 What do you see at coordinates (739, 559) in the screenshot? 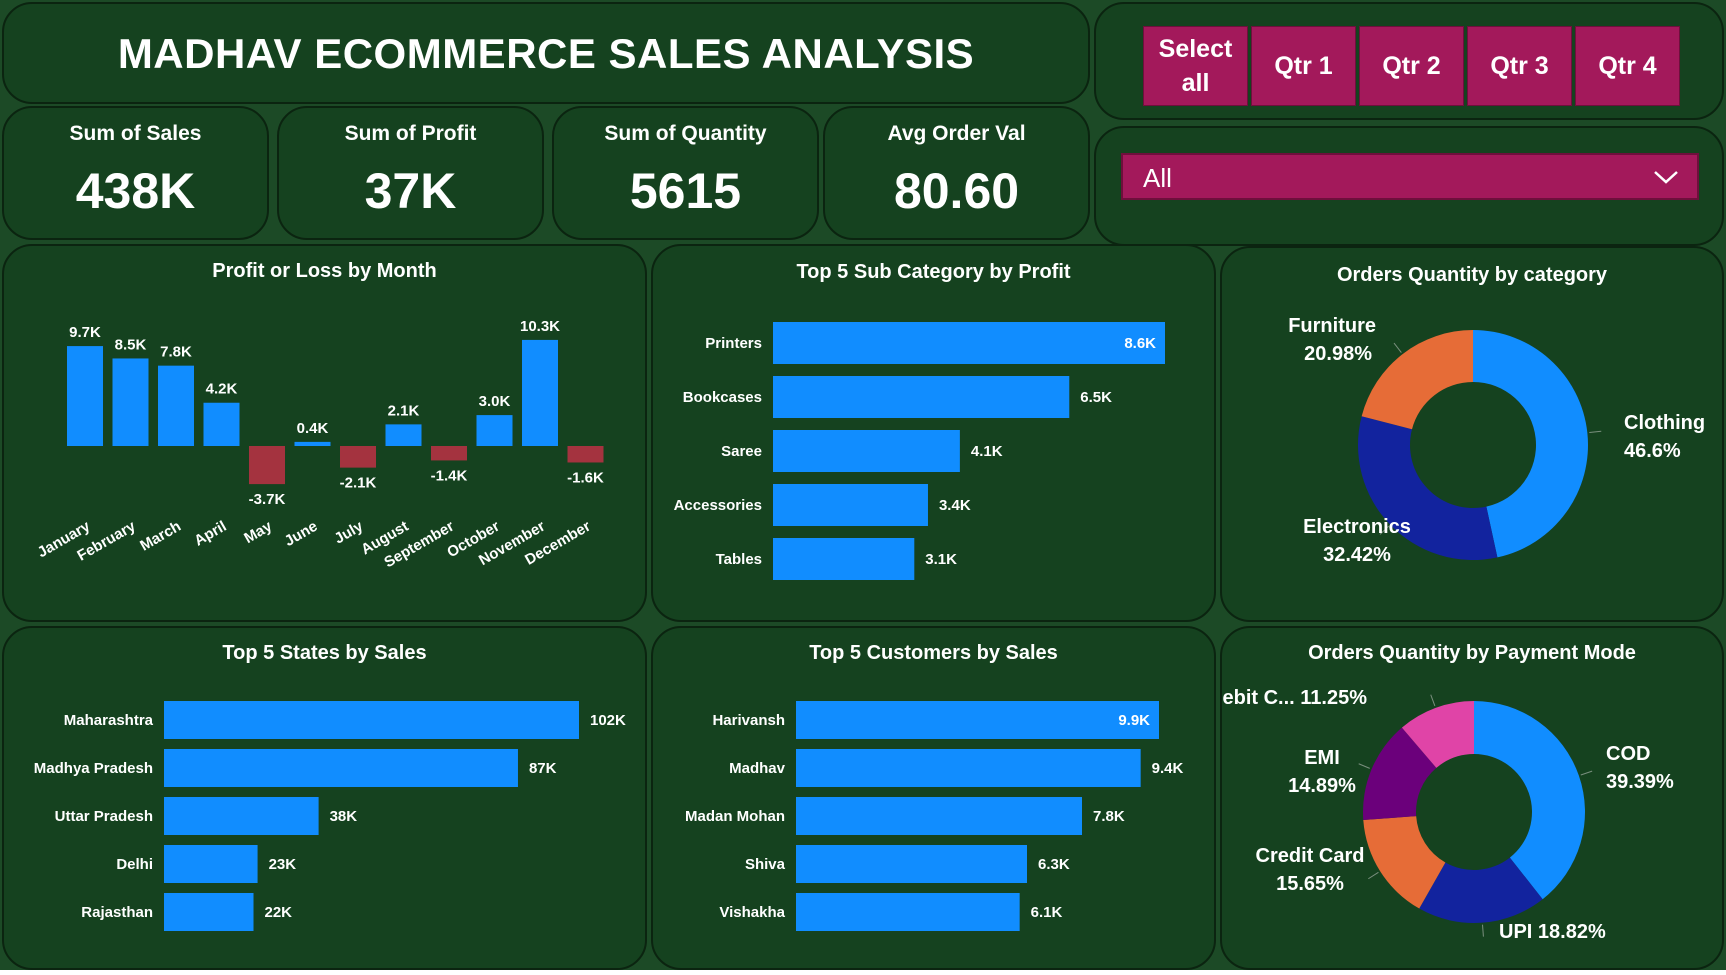
I see `y-tick-label: Tables` at bounding box center [739, 559].